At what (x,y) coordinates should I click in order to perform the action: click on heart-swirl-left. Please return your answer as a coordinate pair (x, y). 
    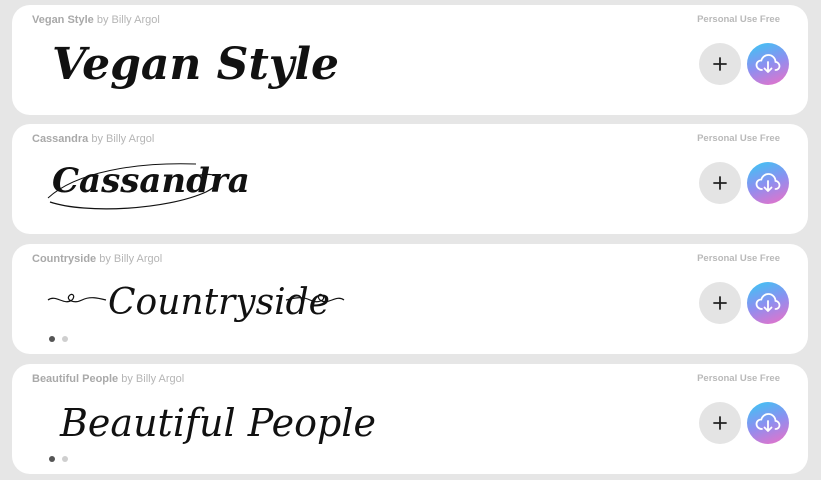
    Looking at the image, I should click on (77, 298).